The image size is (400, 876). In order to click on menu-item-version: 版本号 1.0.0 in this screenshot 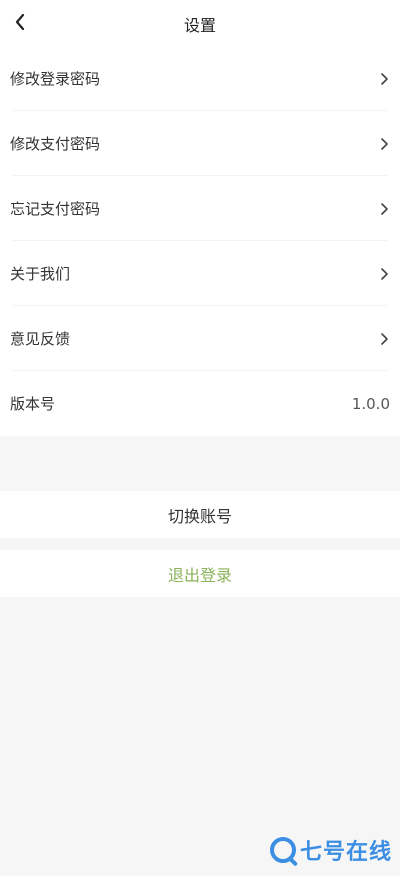, I will do `click(200, 403)`.